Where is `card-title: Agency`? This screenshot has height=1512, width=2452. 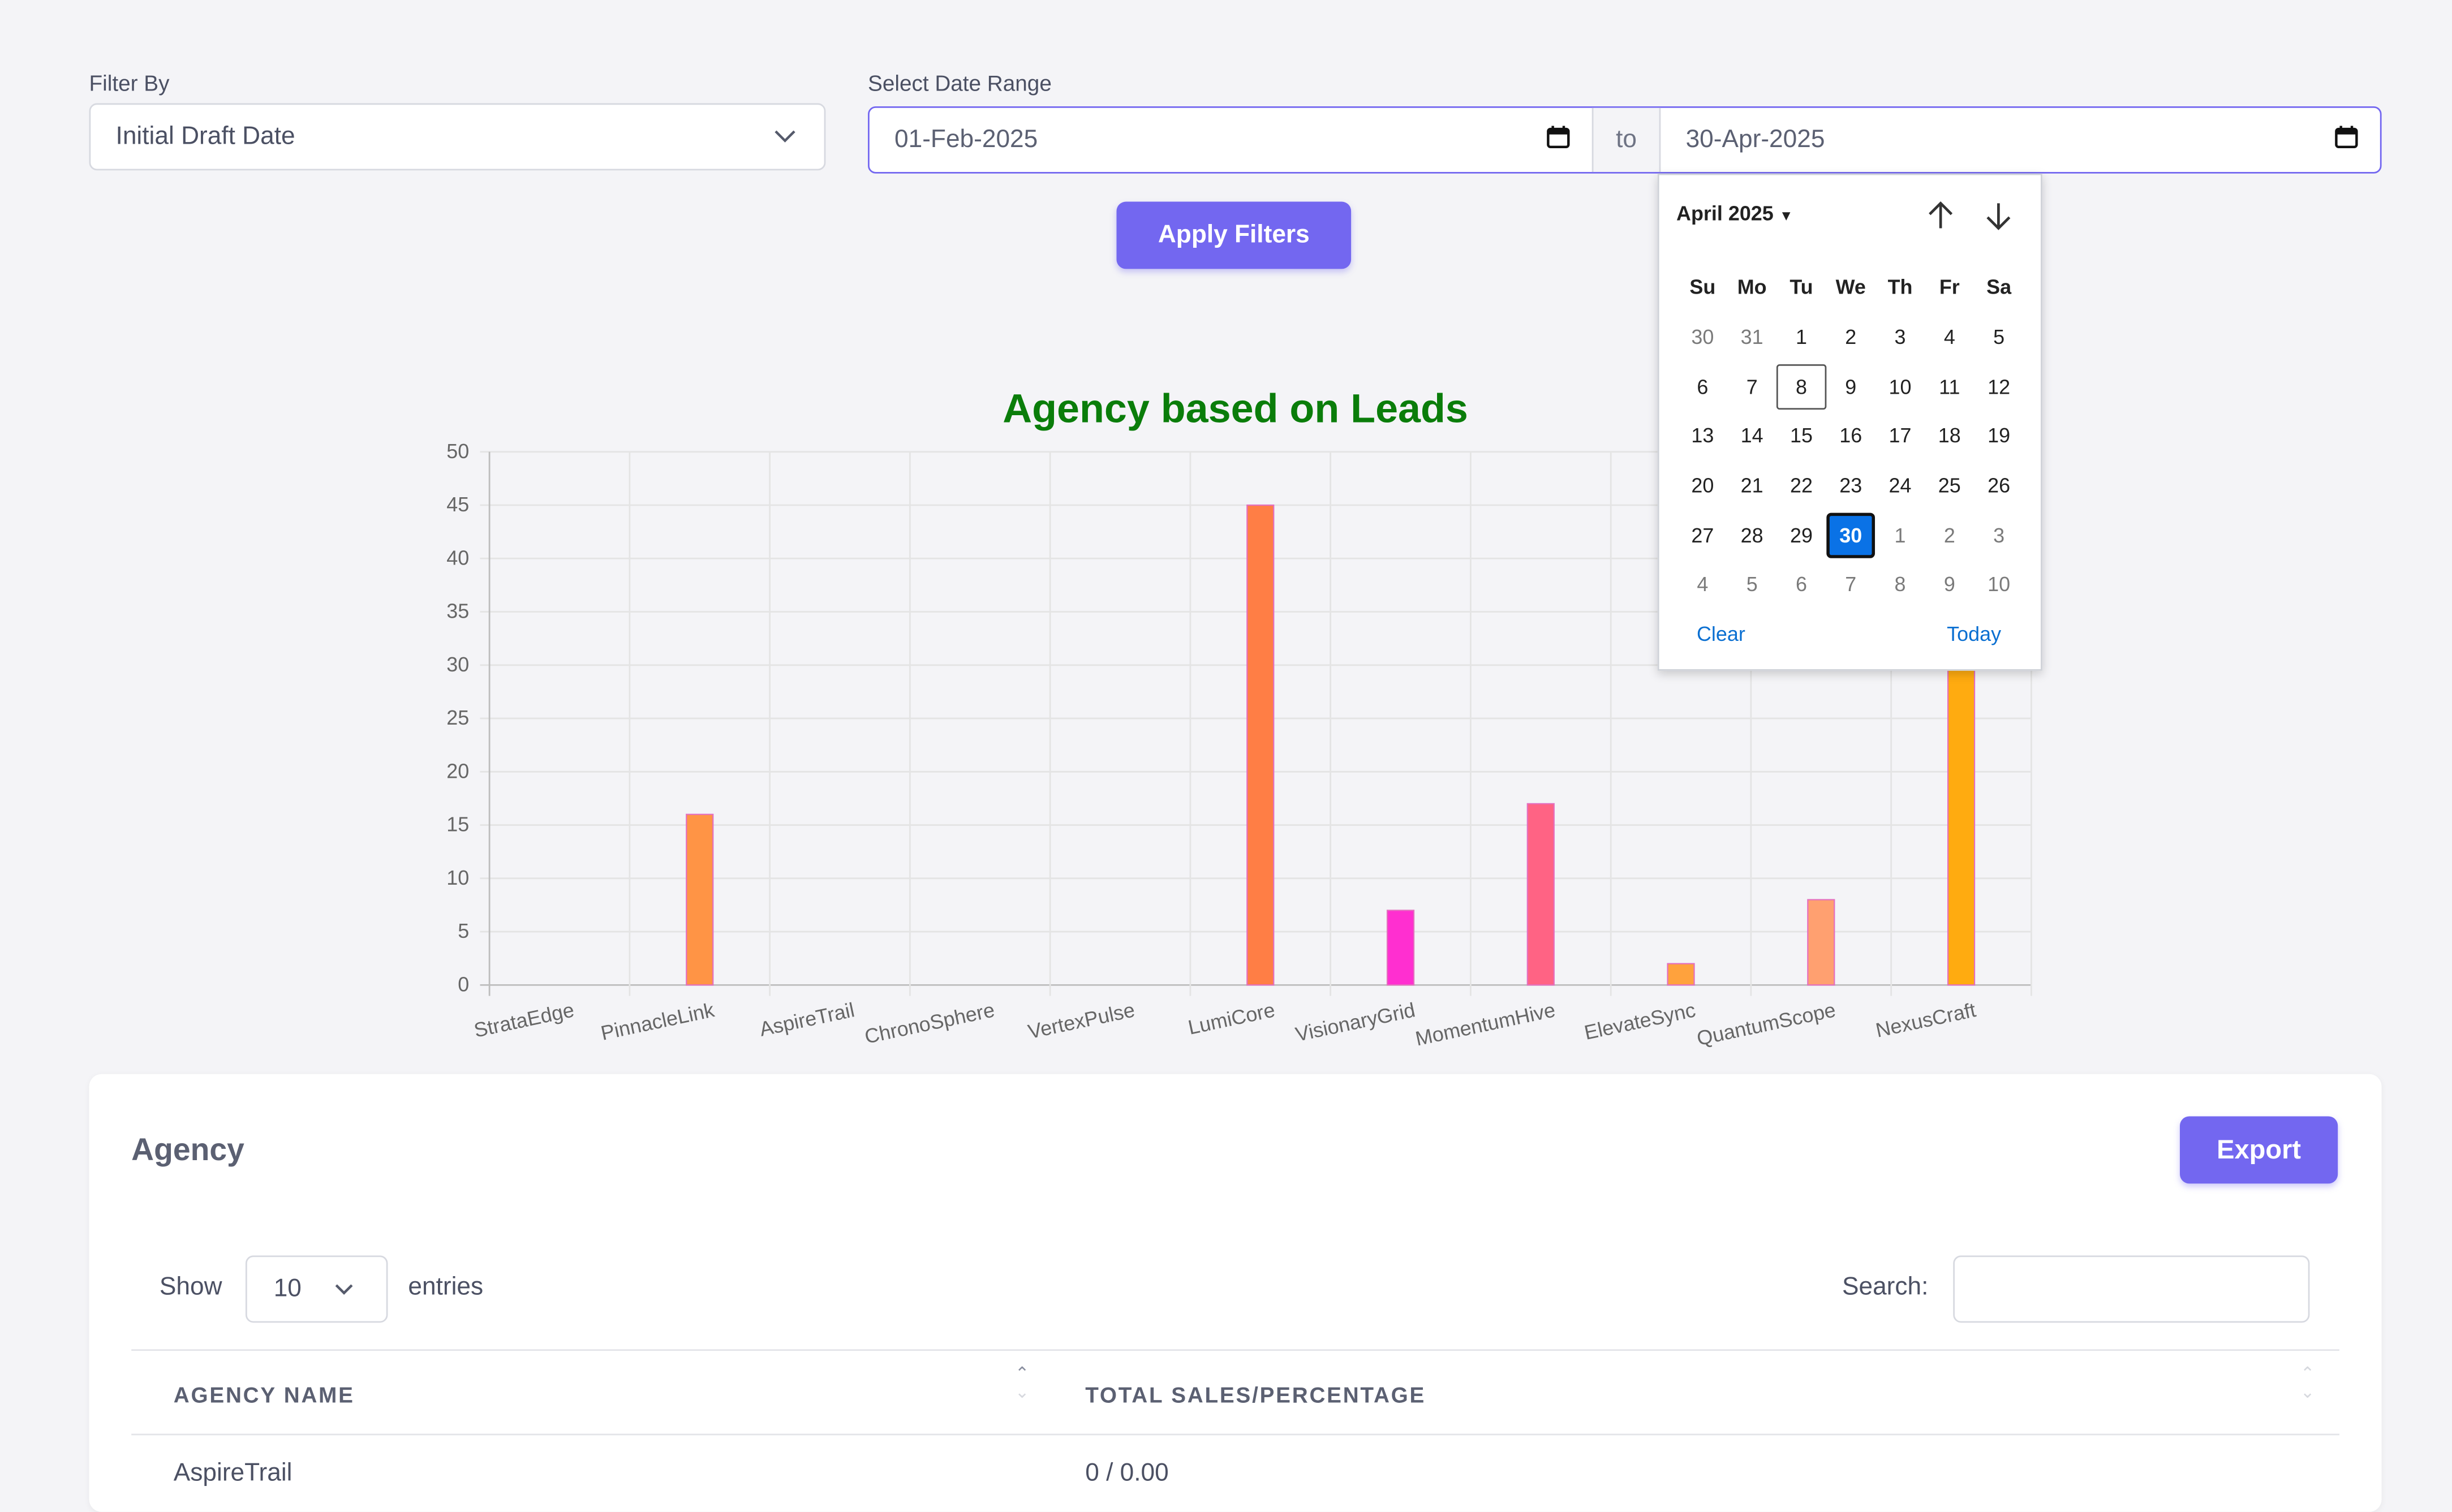 card-title: Agency is located at coordinates (187, 1150).